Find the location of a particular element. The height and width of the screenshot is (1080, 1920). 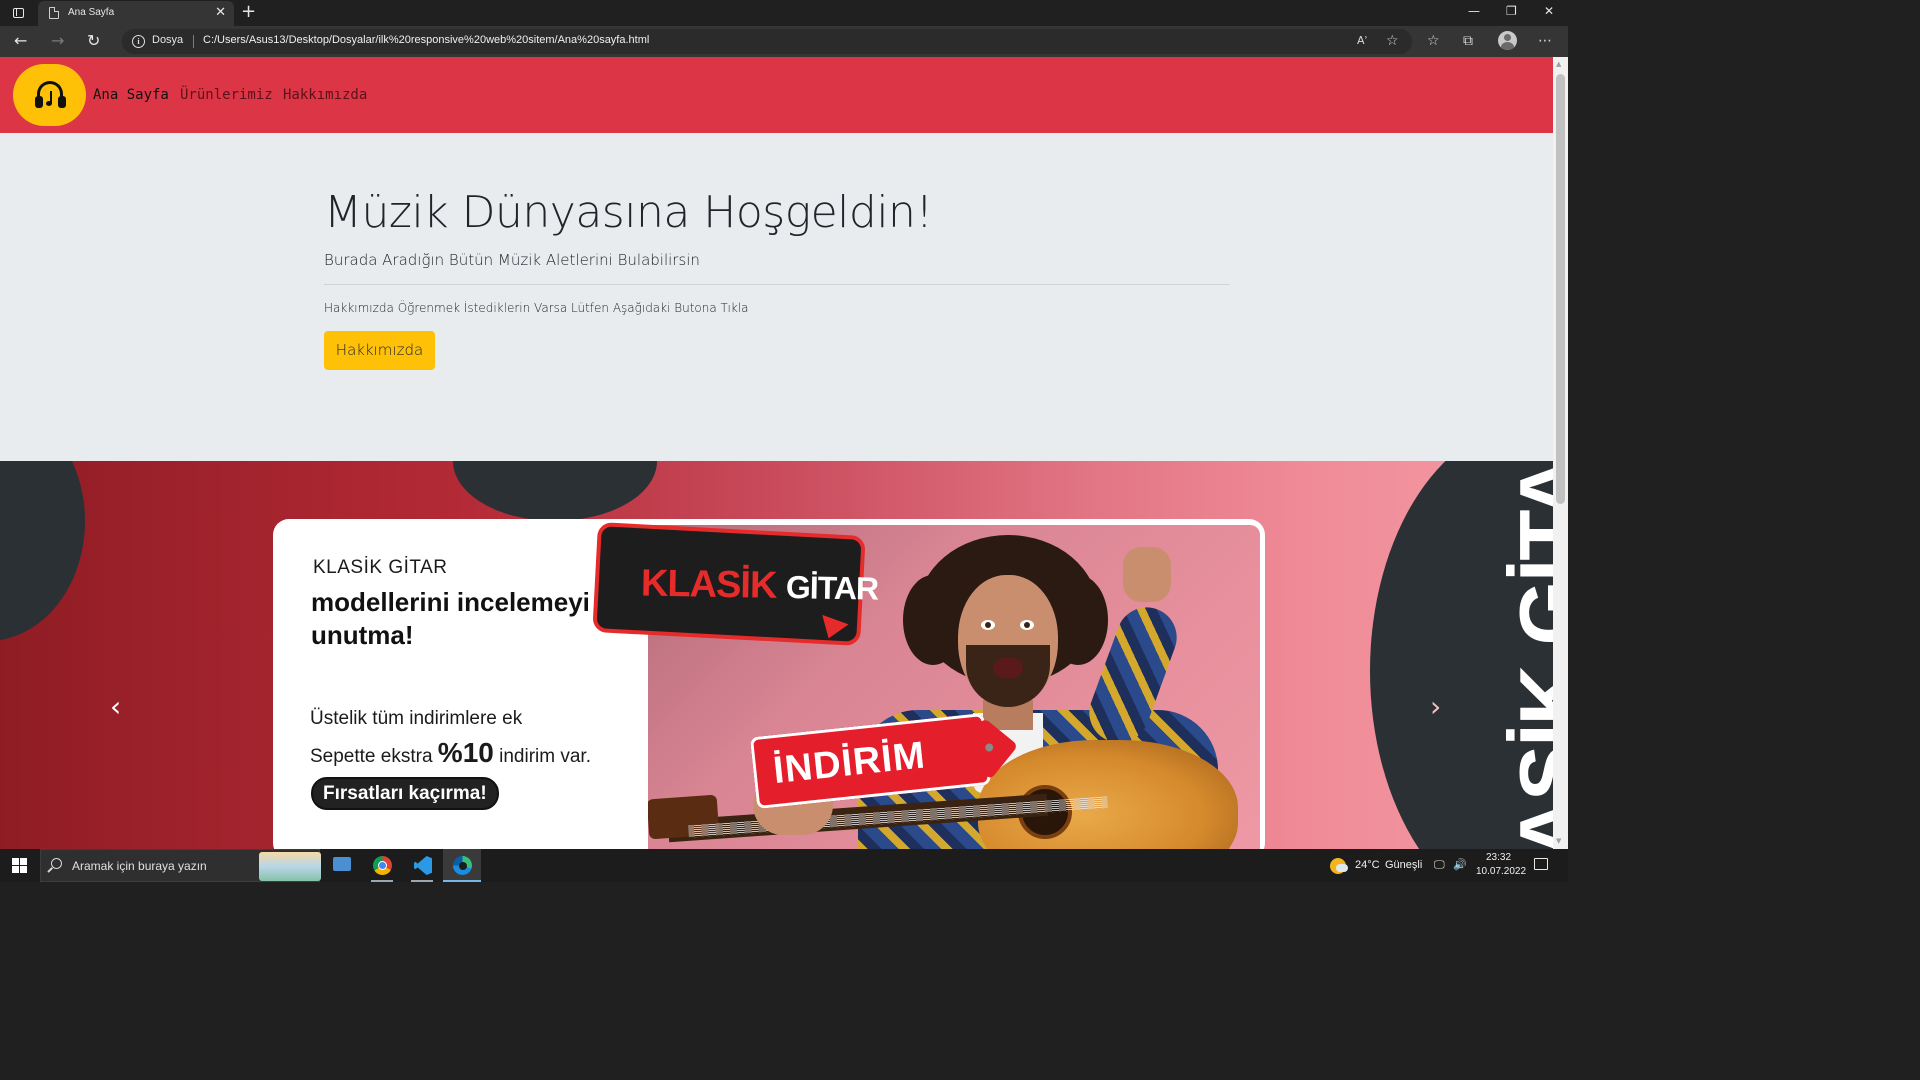

page-icon is located at coordinates (54, 13).